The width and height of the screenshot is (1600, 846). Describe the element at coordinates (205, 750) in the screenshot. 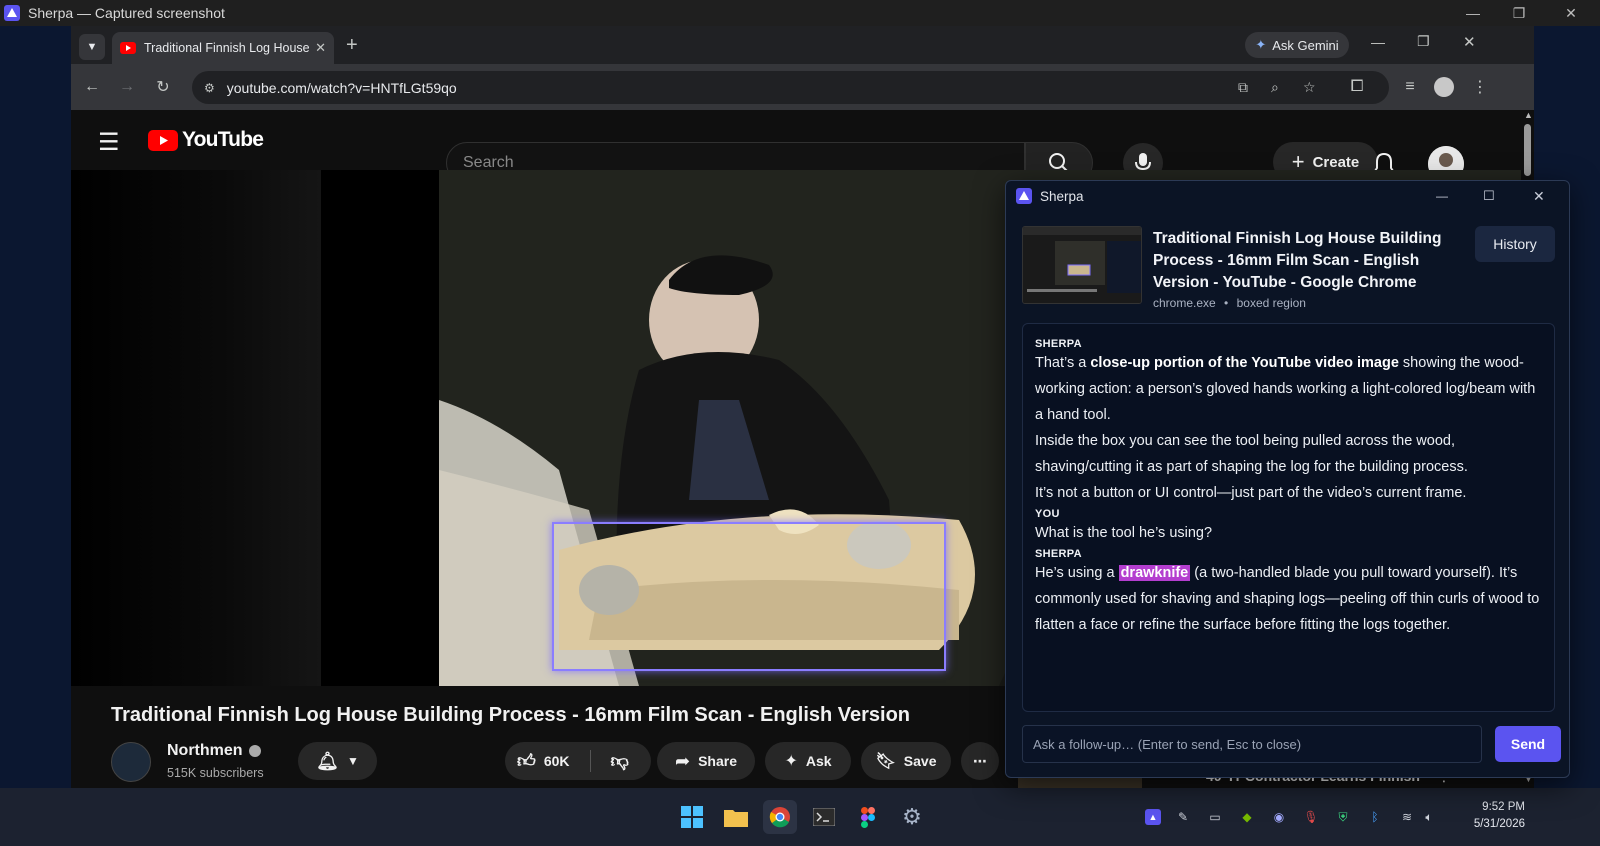

I see `channel-name-text: Northmen` at that location.